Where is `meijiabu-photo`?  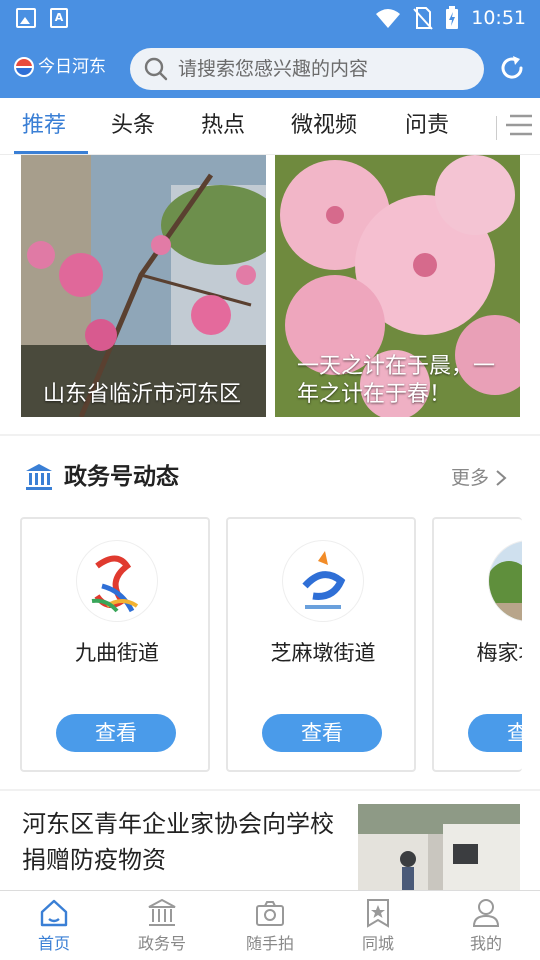 meijiabu-photo is located at coordinates (505, 581).